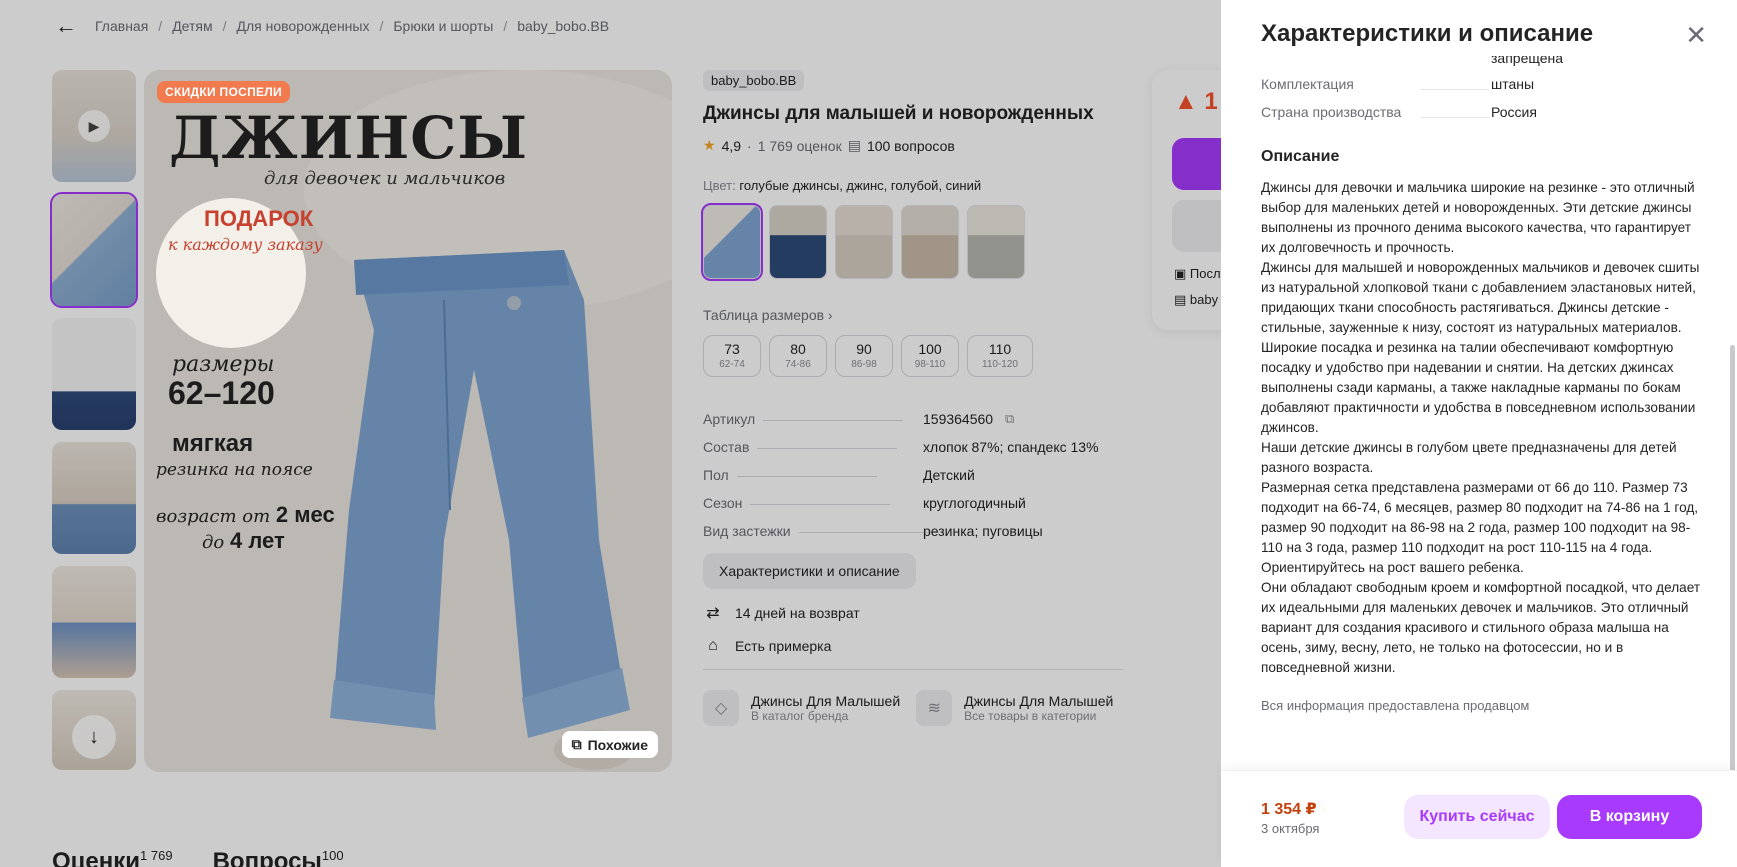  What do you see at coordinates (1398, 84) in the screenshot?
I see `panel-spec-row: Комплектация штаны` at bounding box center [1398, 84].